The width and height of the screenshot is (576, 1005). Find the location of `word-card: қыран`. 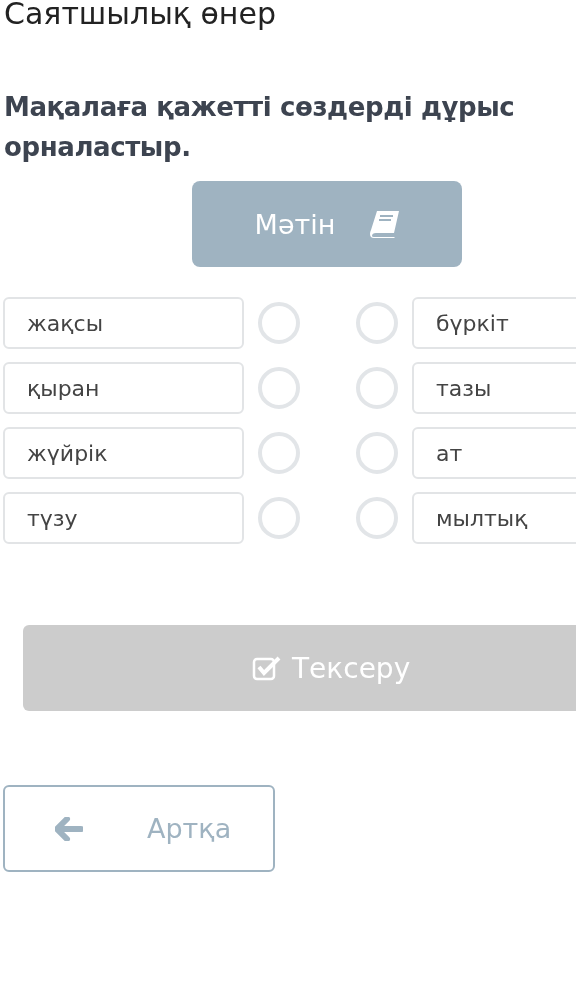

word-card: қыран is located at coordinates (123, 388).